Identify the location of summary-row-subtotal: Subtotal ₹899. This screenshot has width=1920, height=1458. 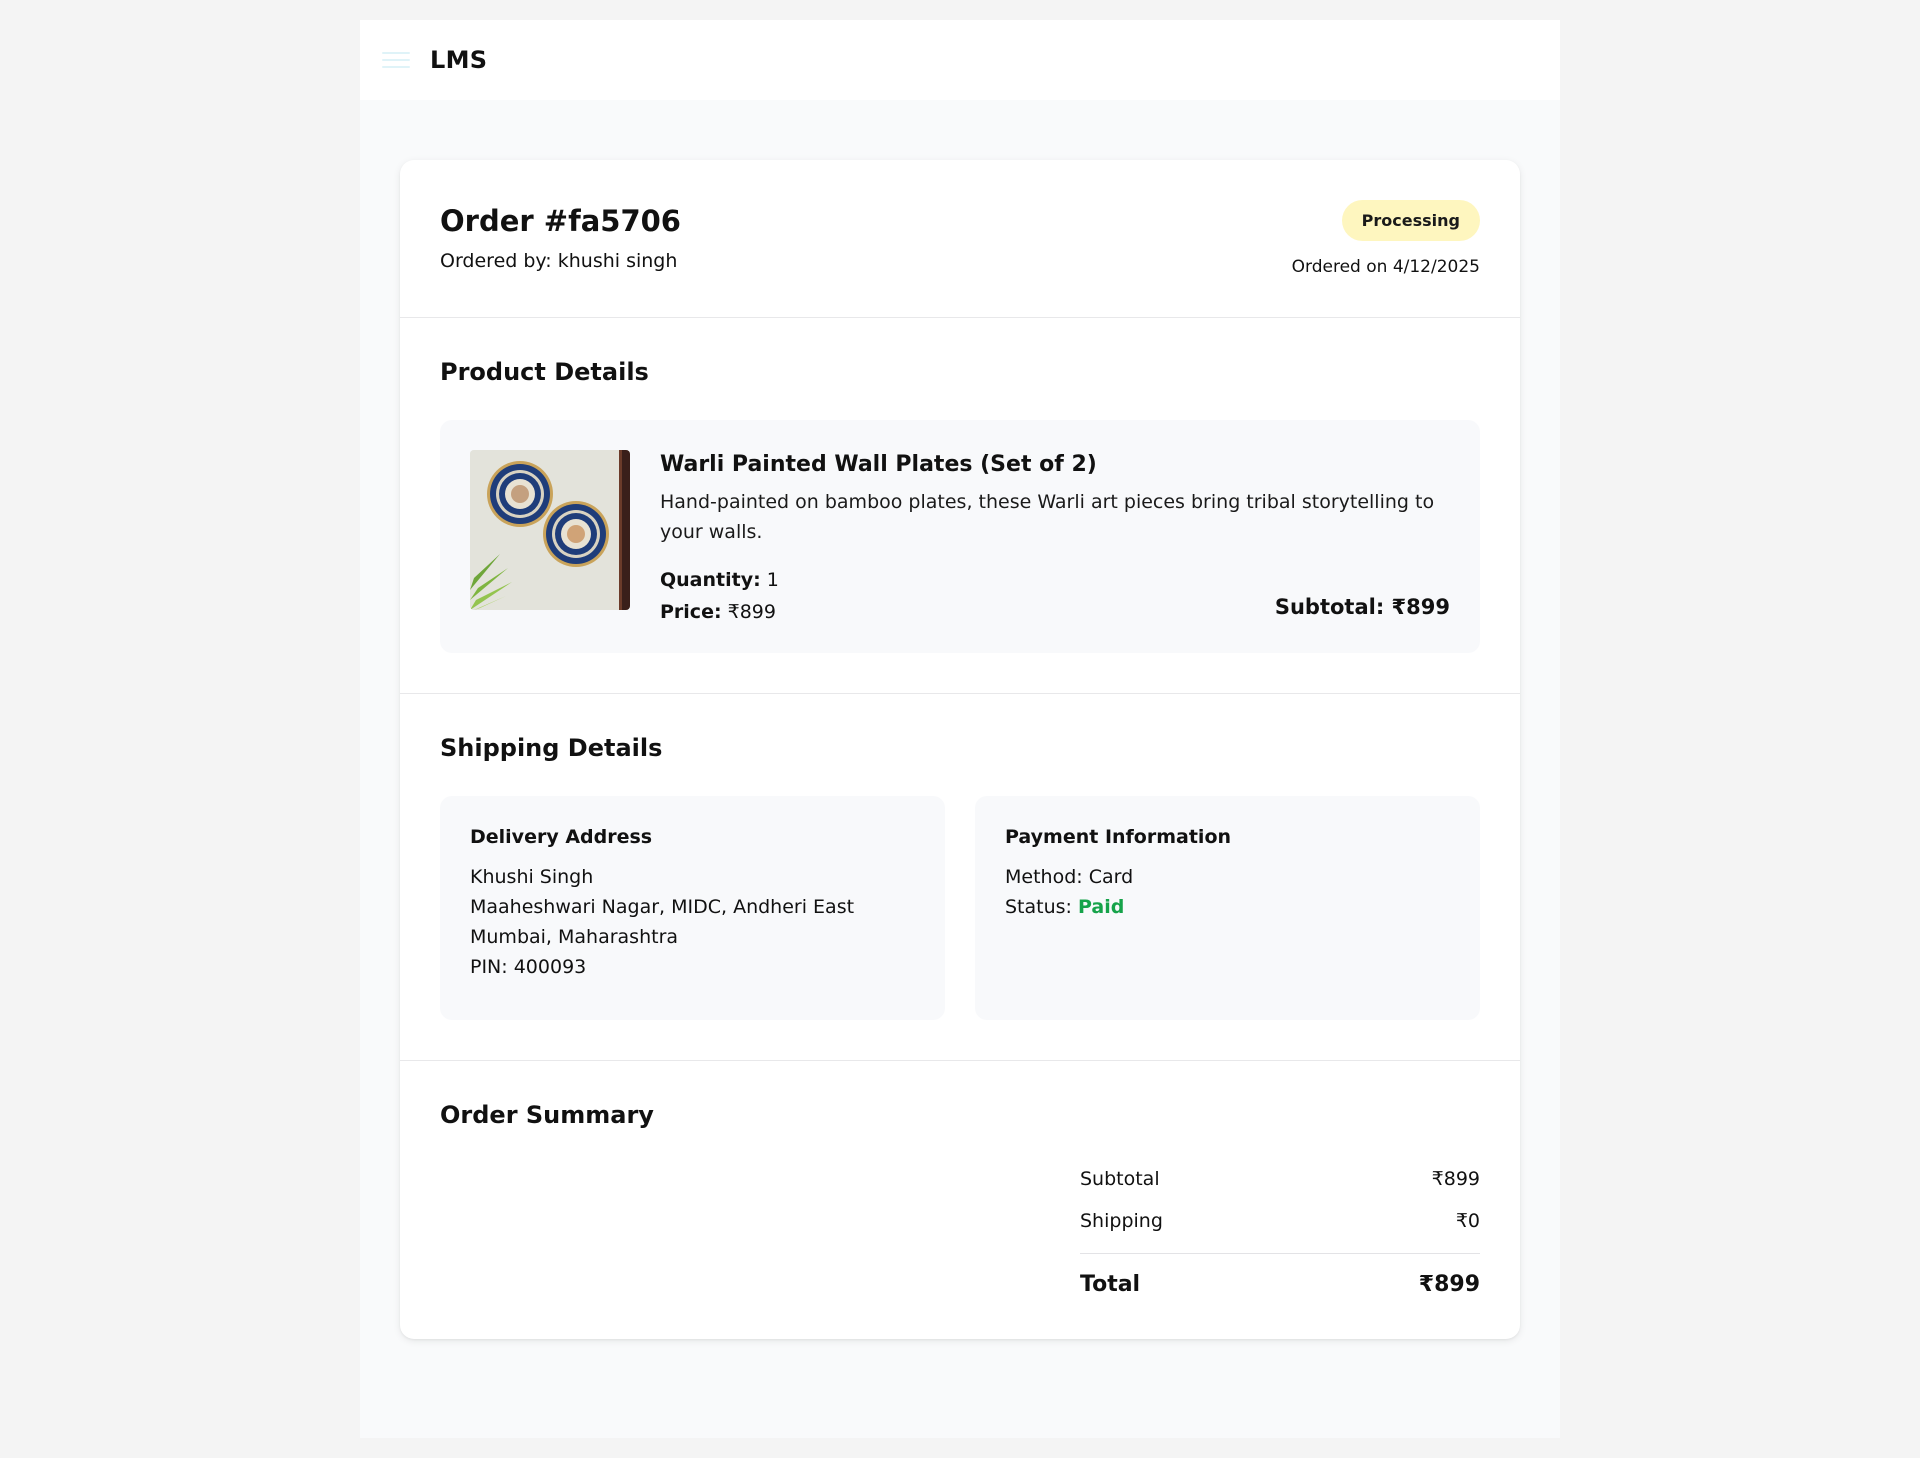
(1280, 1179).